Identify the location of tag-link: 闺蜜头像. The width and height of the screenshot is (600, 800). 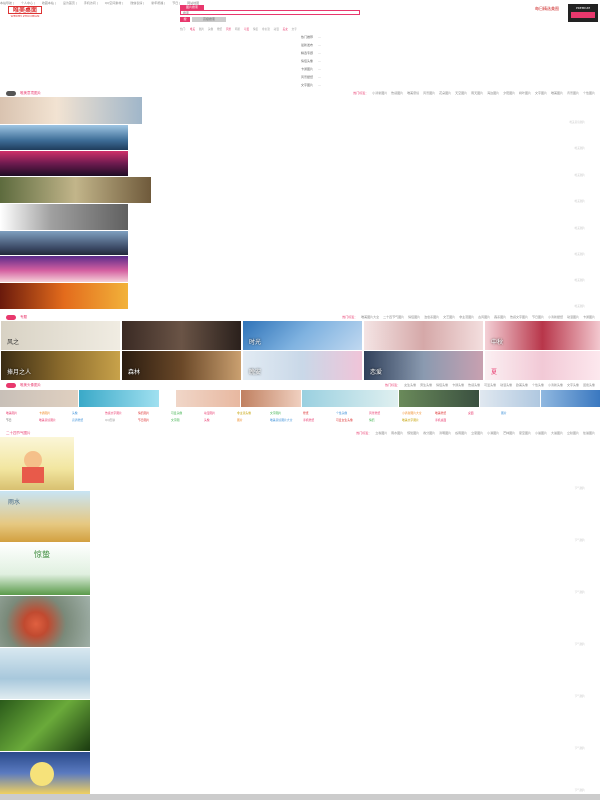
(589, 385).